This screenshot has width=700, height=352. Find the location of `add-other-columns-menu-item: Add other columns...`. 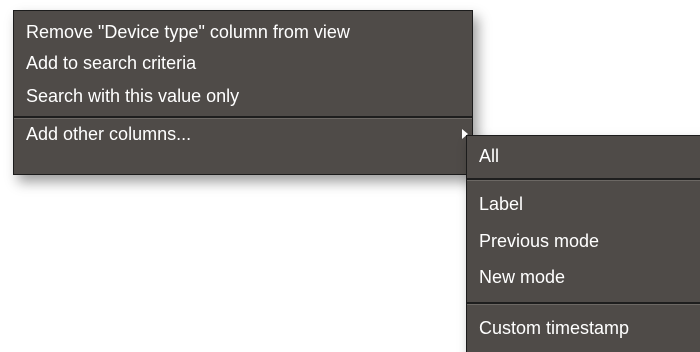

add-other-columns-menu-item: Add other columns... is located at coordinates (243, 134).